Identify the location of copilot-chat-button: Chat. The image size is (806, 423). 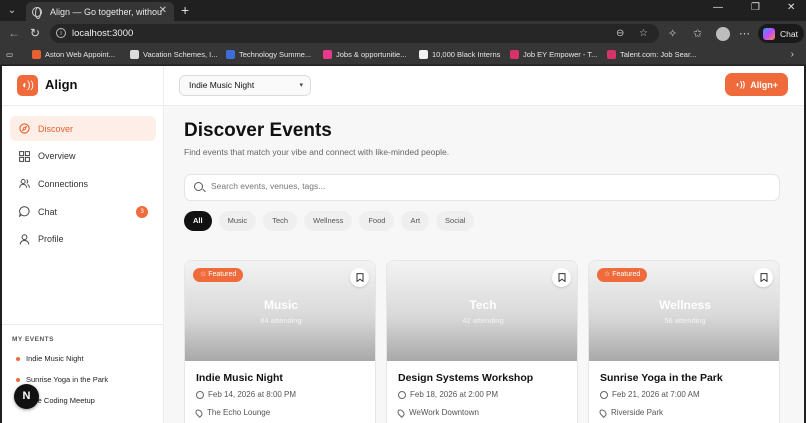
(781, 33).